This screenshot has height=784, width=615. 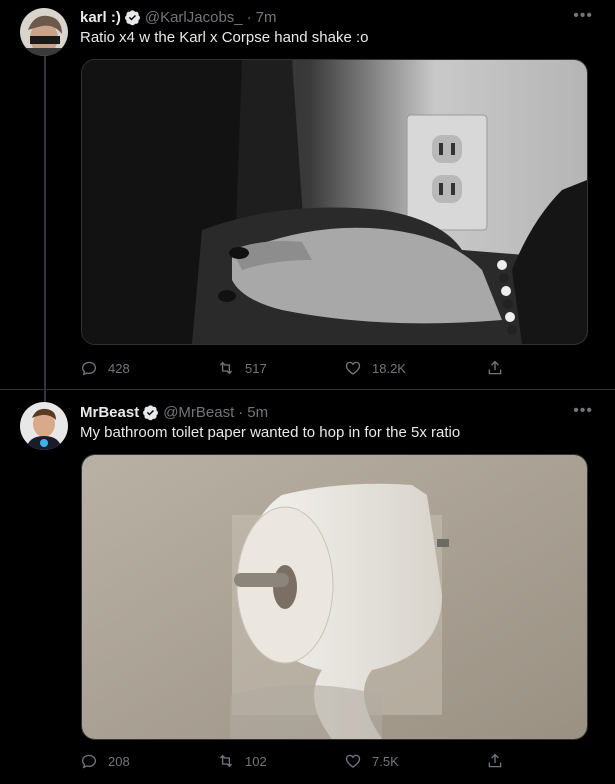 I want to click on user-handle: @KarlJacobs_, so click(x=194, y=17).